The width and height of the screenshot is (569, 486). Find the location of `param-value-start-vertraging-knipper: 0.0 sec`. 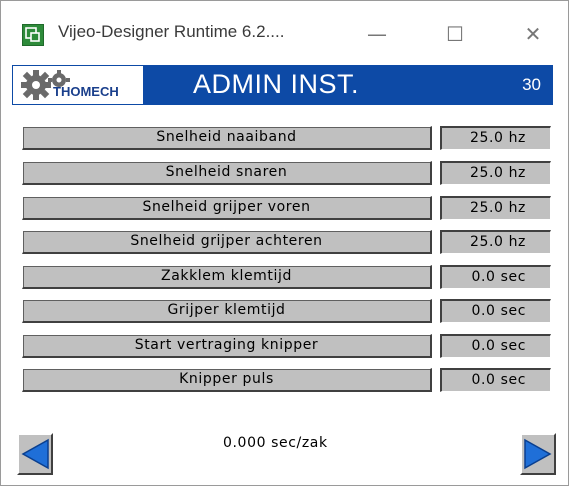

param-value-start-vertraging-knipper: 0.0 sec is located at coordinates (495, 346).